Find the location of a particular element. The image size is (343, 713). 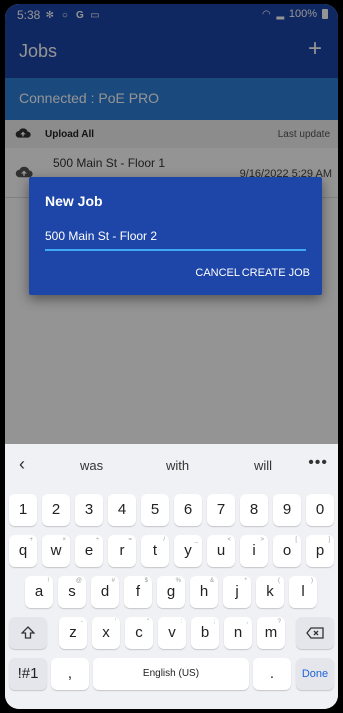

key-7: 7 is located at coordinates (221, 510).